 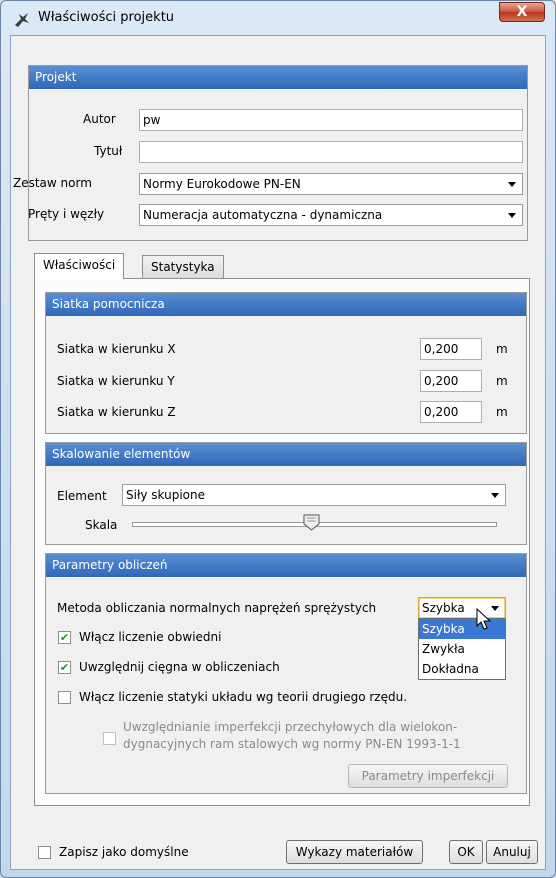 What do you see at coordinates (109, 738) in the screenshot?
I see `imperfekcje-checkbox` at bounding box center [109, 738].